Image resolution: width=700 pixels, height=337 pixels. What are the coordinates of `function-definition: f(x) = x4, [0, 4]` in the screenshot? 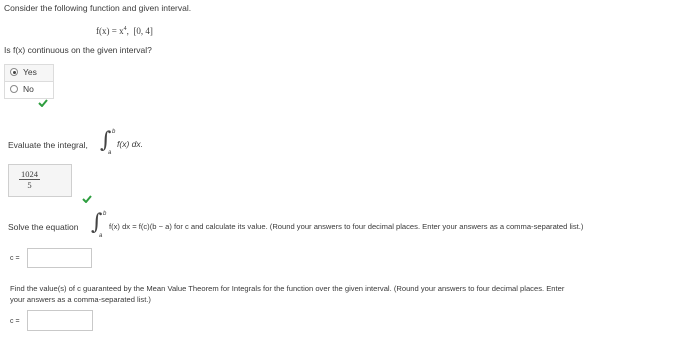 It's located at (124, 31).